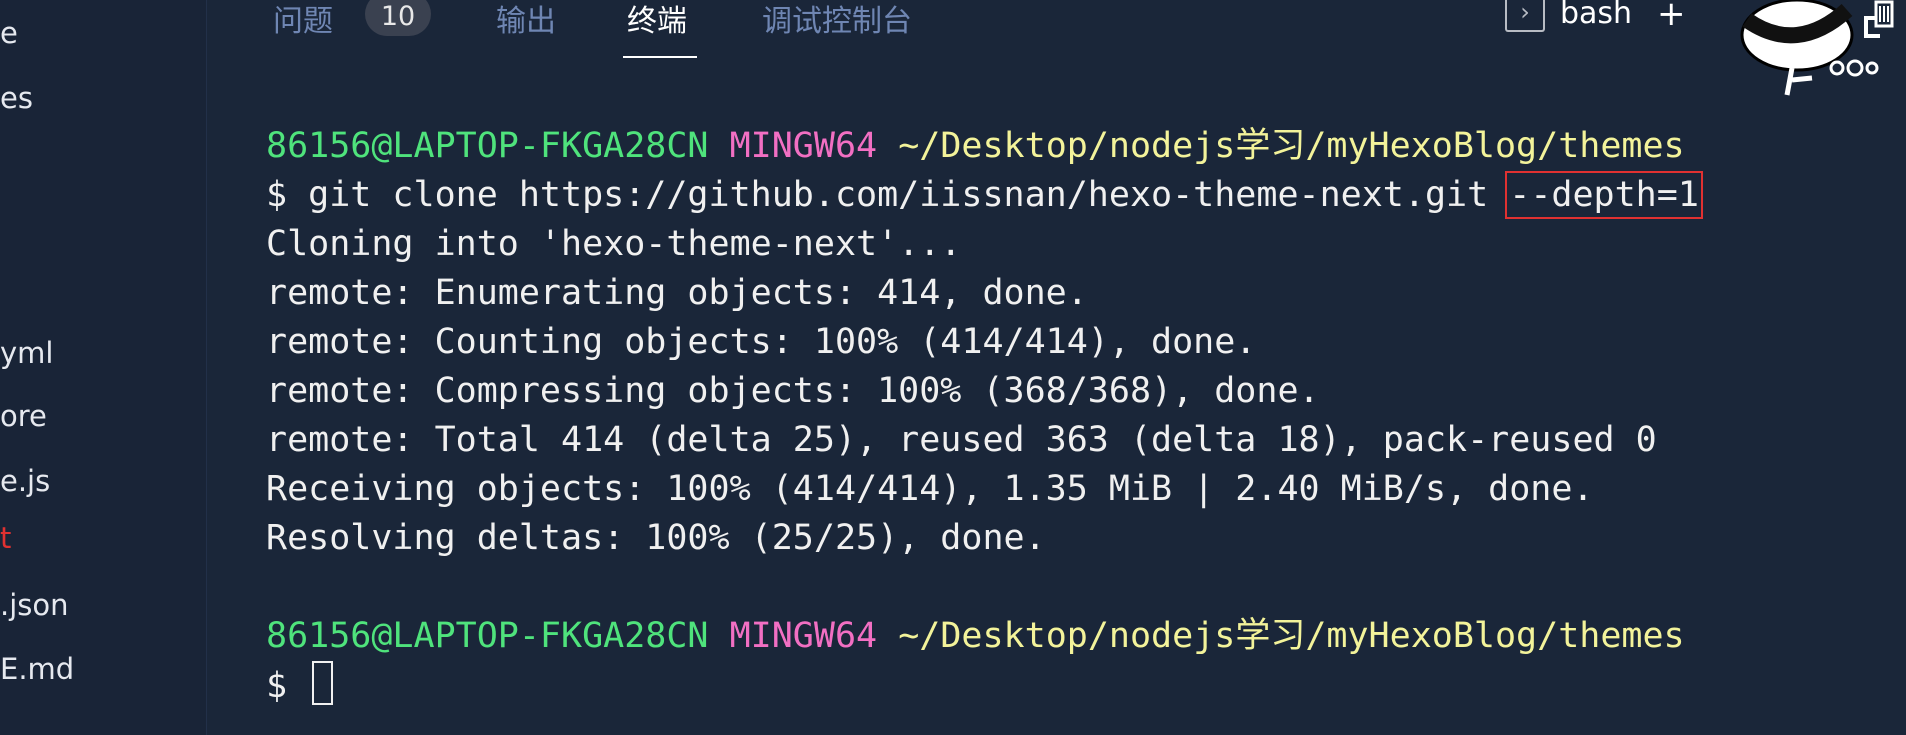 This screenshot has height=735, width=1906. Describe the element at coordinates (1056, 48) in the screenshot. I see `panel-tabs: 问题 10 输出 终端 调试控制台 › bash +` at that location.